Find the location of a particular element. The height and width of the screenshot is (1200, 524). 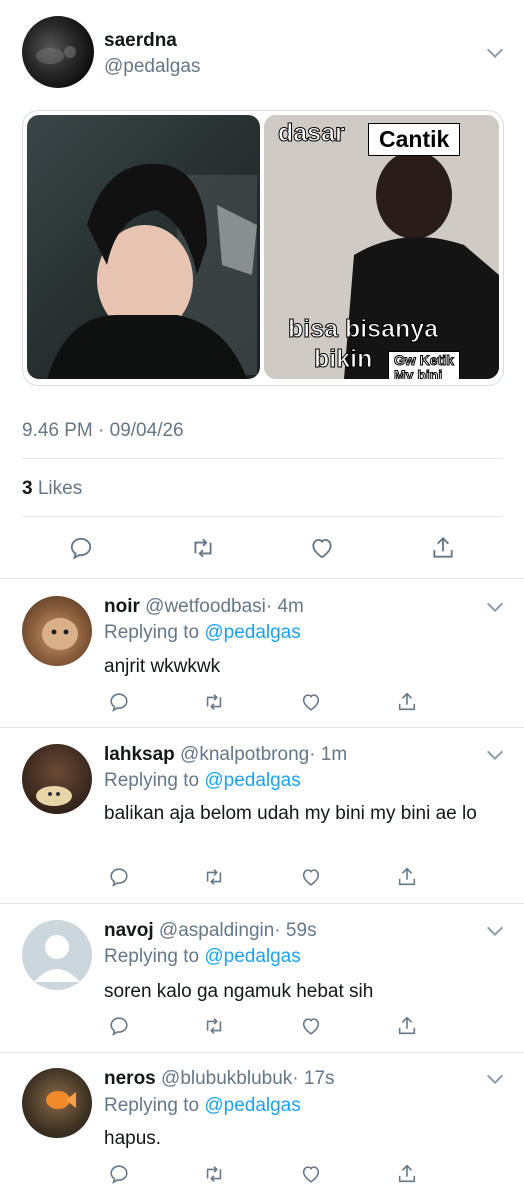

reply-handle: @blubukblubuk is located at coordinates (226, 1078).